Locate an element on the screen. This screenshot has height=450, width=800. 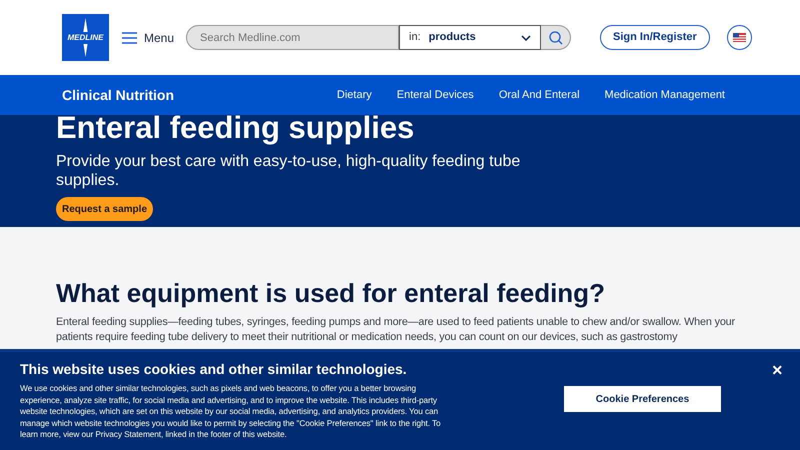
nav-link: Dietary is located at coordinates (354, 95).